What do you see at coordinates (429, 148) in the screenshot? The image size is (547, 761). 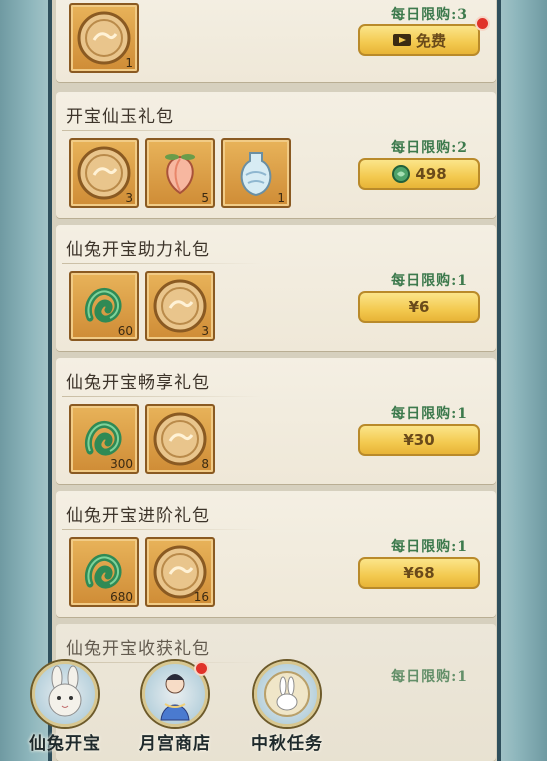 I see `daily-limit-text: 每日限购:2` at bounding box center [429, 148].